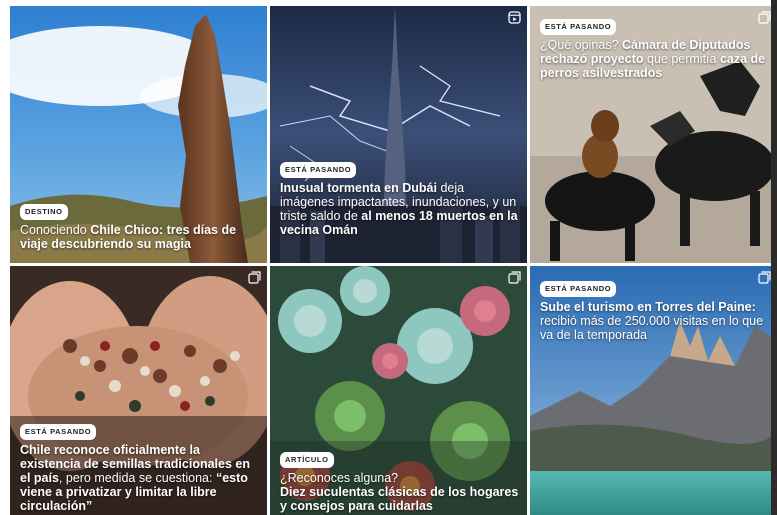 The width and height of the screenshot is (777, 515). I want to click on caption-highlight: Sube el turismo en Torres del Paine:, so click(648, 307).